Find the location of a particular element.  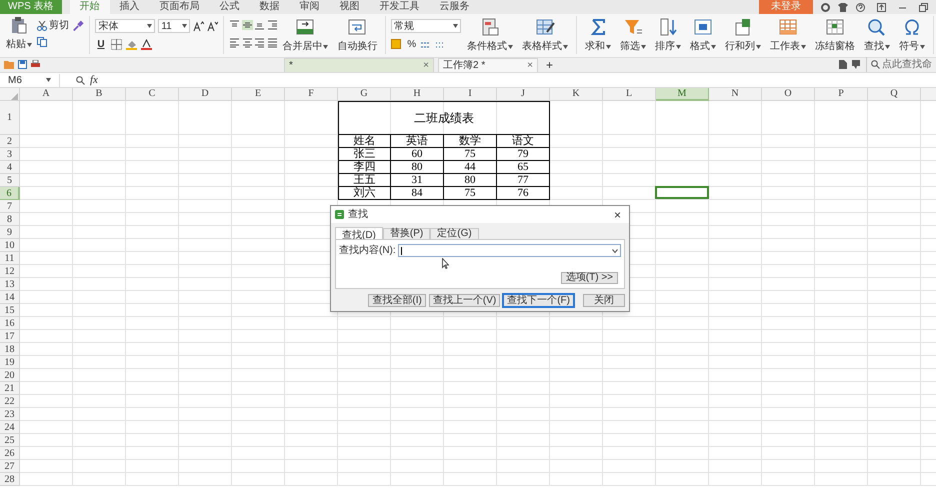

options-button: 选项(T) >> is located at coordinates (589, 278).